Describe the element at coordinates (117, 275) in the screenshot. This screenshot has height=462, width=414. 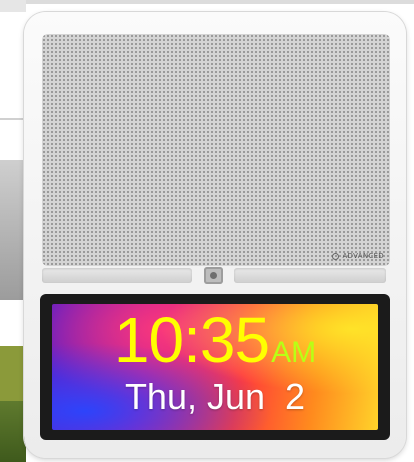
I see `light-bar-left` at that location.